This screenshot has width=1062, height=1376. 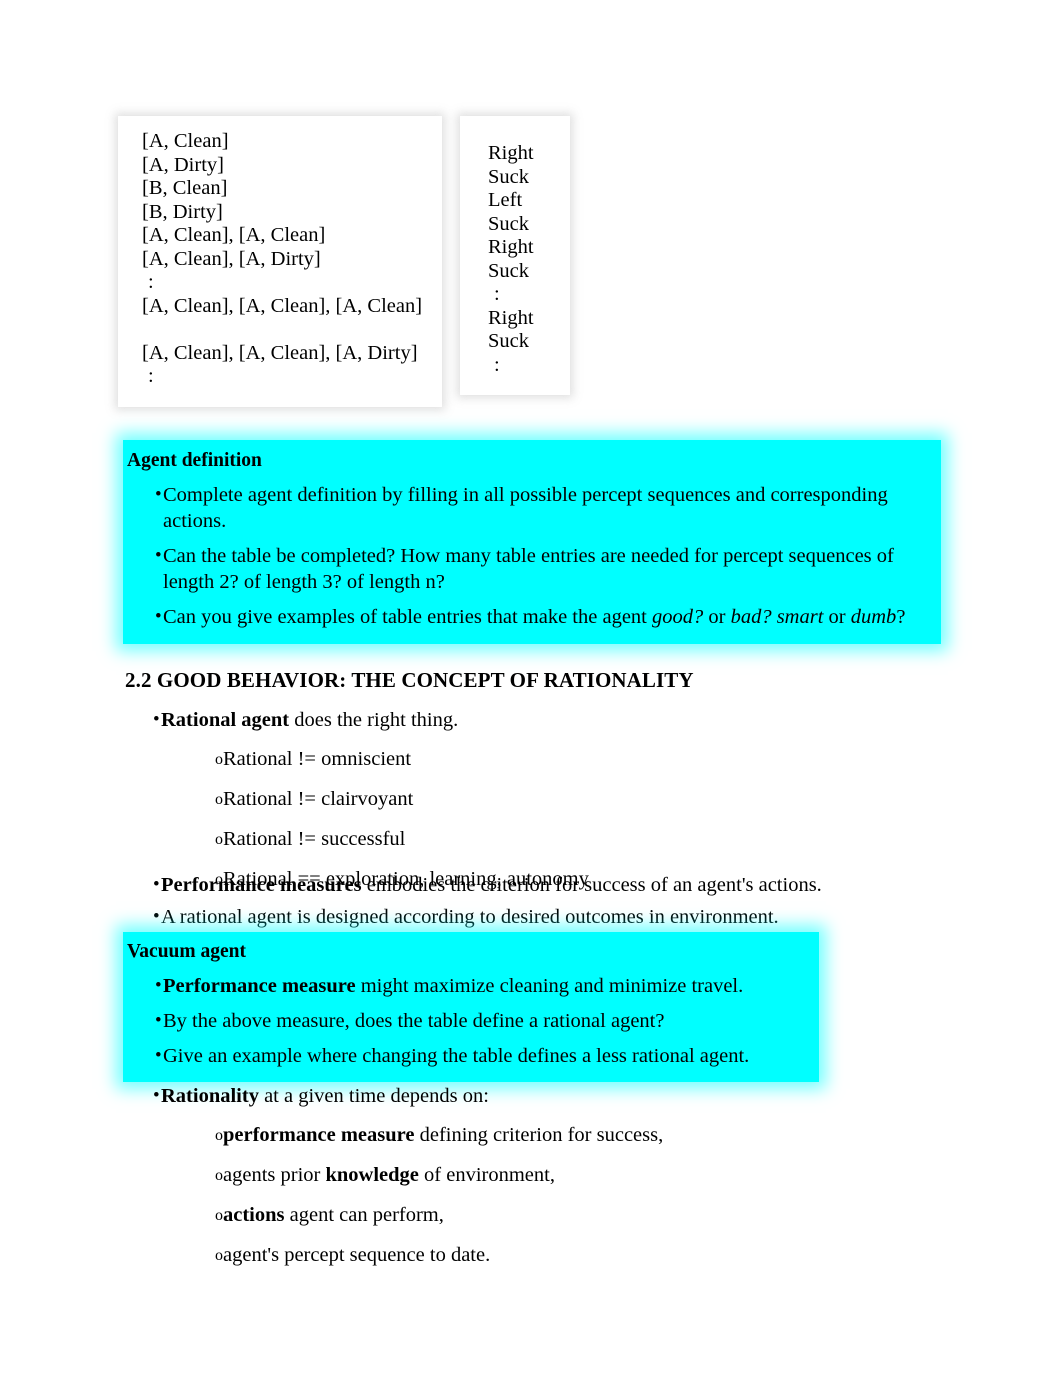 I want to click on rationality-lead-run-0: Rationality, so click(x=210, y=1096).